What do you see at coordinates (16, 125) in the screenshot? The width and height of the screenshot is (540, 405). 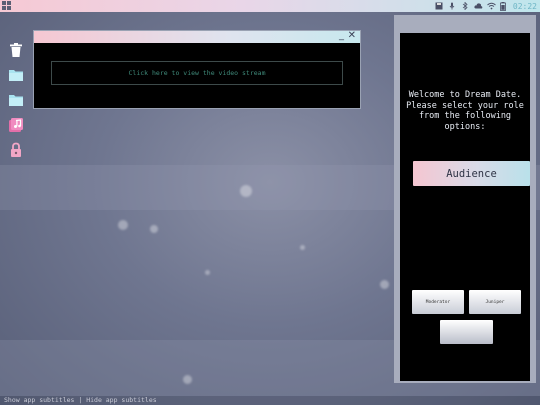 I see `music-library-icon` at bounding box center [16, 125].